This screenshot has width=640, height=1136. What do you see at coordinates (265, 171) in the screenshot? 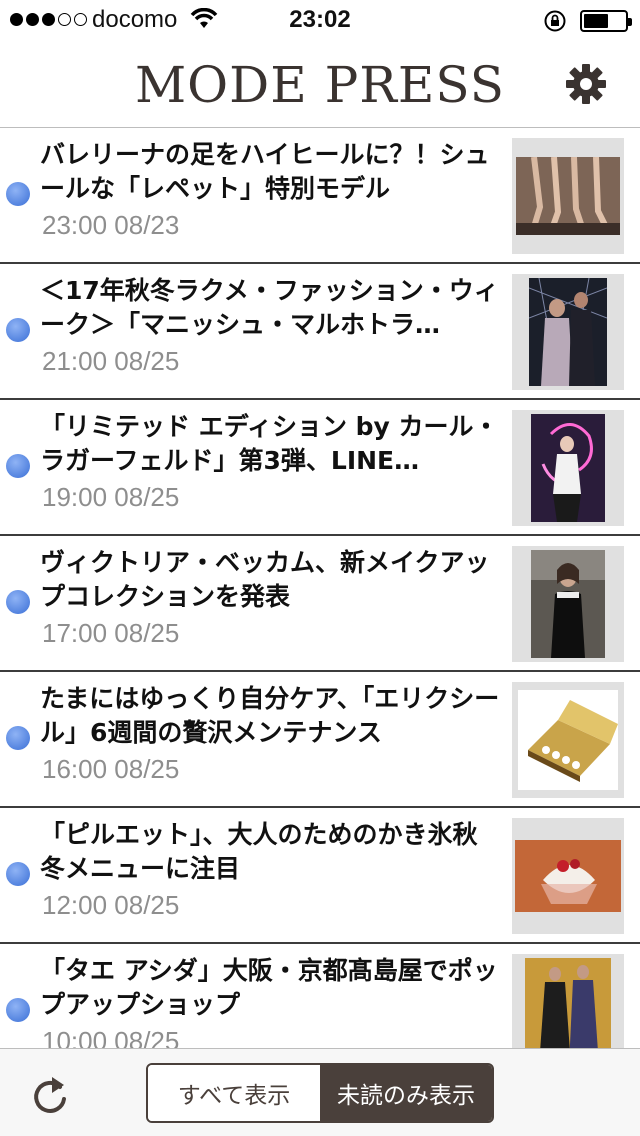
I see `article-title: バレリーナの足をハイヒールに？！シュールな「レペット」特別モデル` at bounding box center [265, 171].